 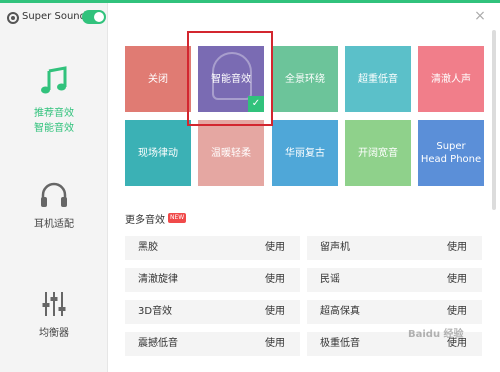 What do you see at coordinates (340, 311) in the screenshot?
I see `effect-name: 超高保真` at bounding box center [340, 311].